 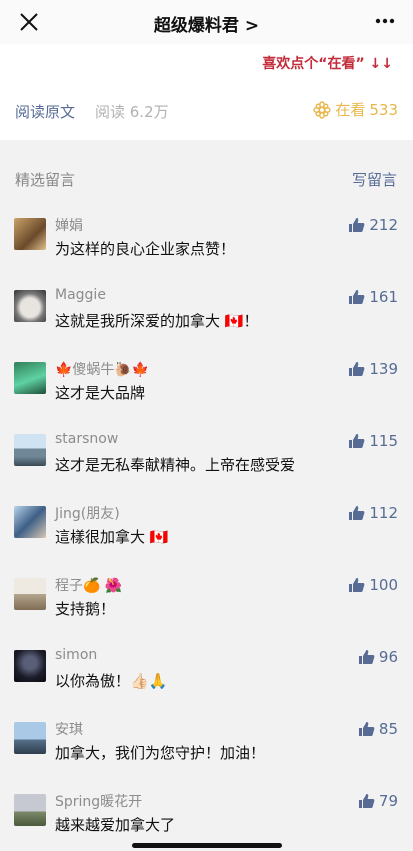 I want to click on comment-text: 支持鹅！, so click(x=85, y=609).